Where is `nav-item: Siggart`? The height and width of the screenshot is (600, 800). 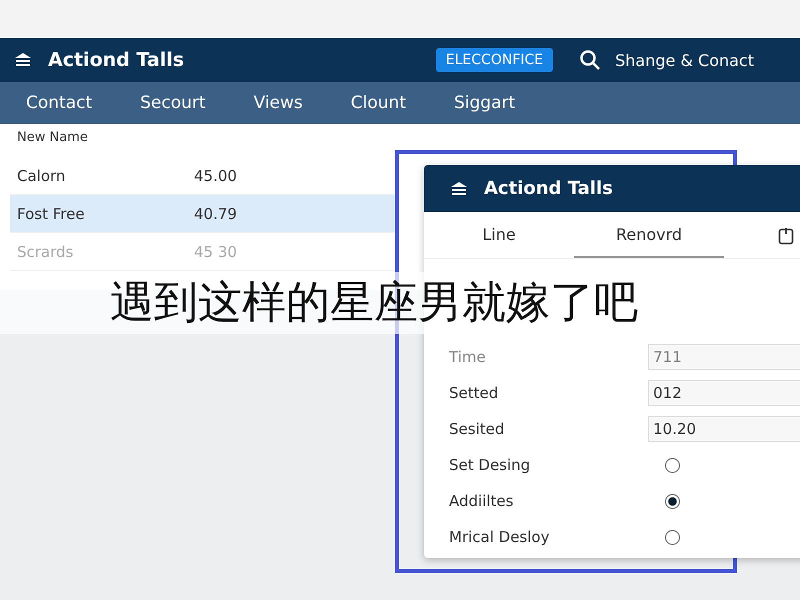
nav-item: Siggart is located at coordinates (485, 103).